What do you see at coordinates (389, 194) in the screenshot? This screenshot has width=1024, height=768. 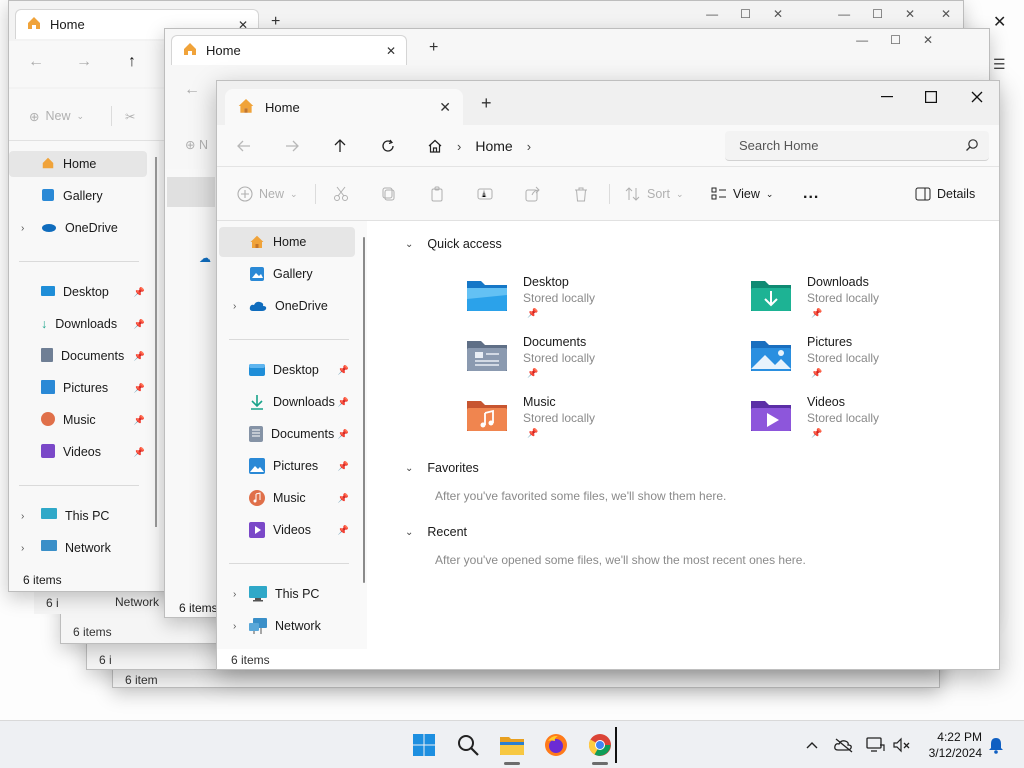 I see `copy-button` at bounding box center [389, 194].